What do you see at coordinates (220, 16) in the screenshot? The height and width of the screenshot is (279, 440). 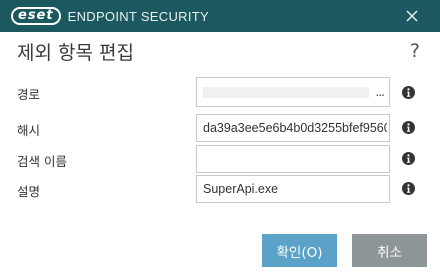 I see `title-bar: eset ENDPOINT SECURITY` at bounding box center [220, 16].